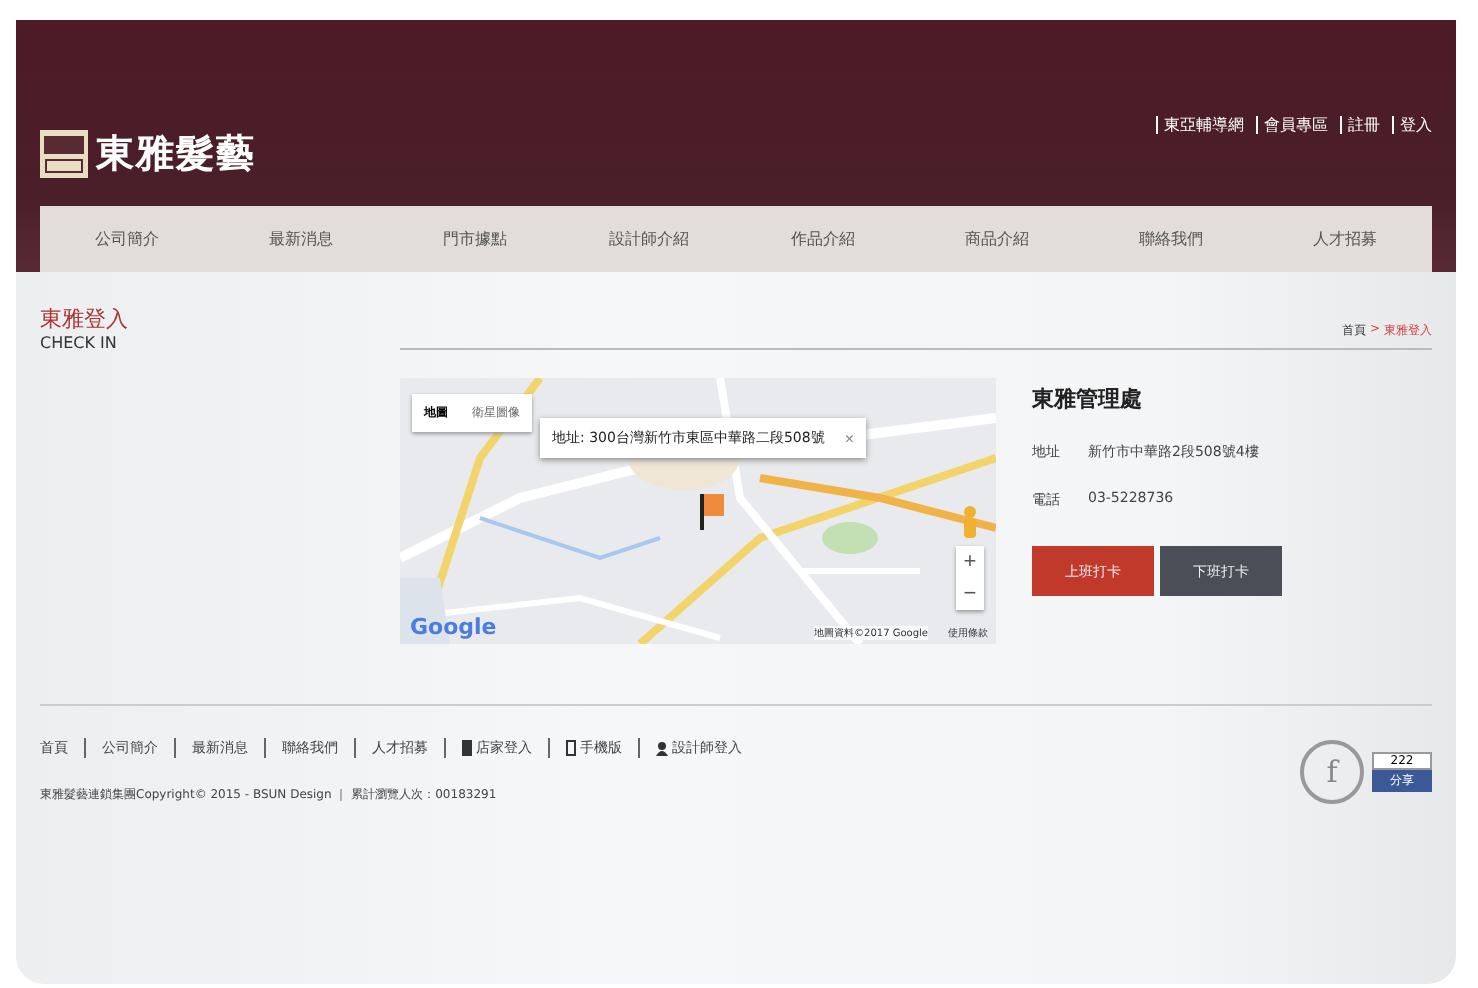  I want to click on phone-icon, so click(571, 748).